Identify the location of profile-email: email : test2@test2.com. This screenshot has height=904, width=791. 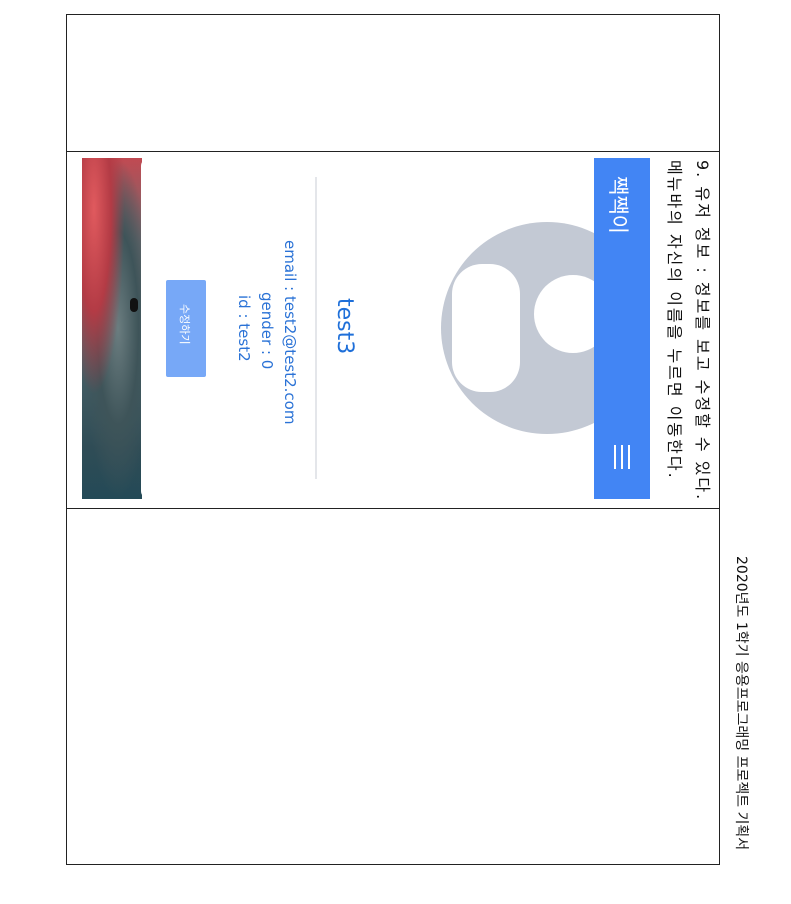
(290, 332).